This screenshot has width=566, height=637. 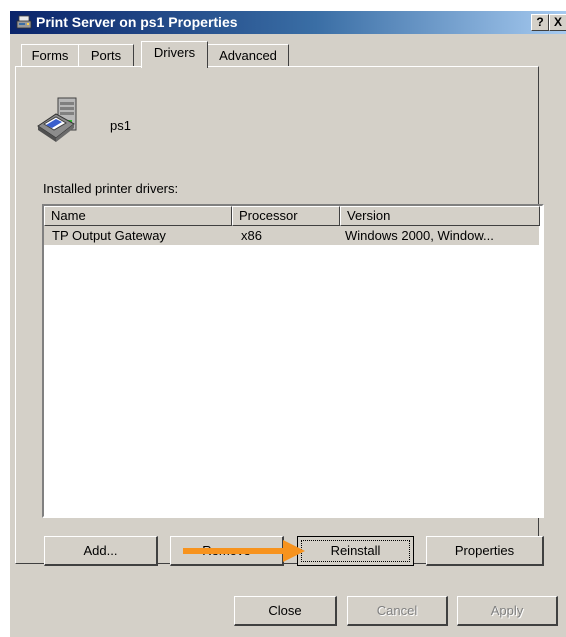 I want to click on apply-button: Apply, so click(x=507, y=611).